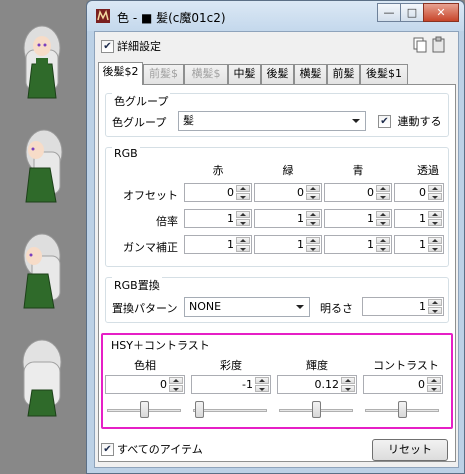 The image size is (465, 474). What do you see at coordinates (310, 74) in the screenshot?
I see `tab-side-hair: 横髪` at bounding box center [310, 74].